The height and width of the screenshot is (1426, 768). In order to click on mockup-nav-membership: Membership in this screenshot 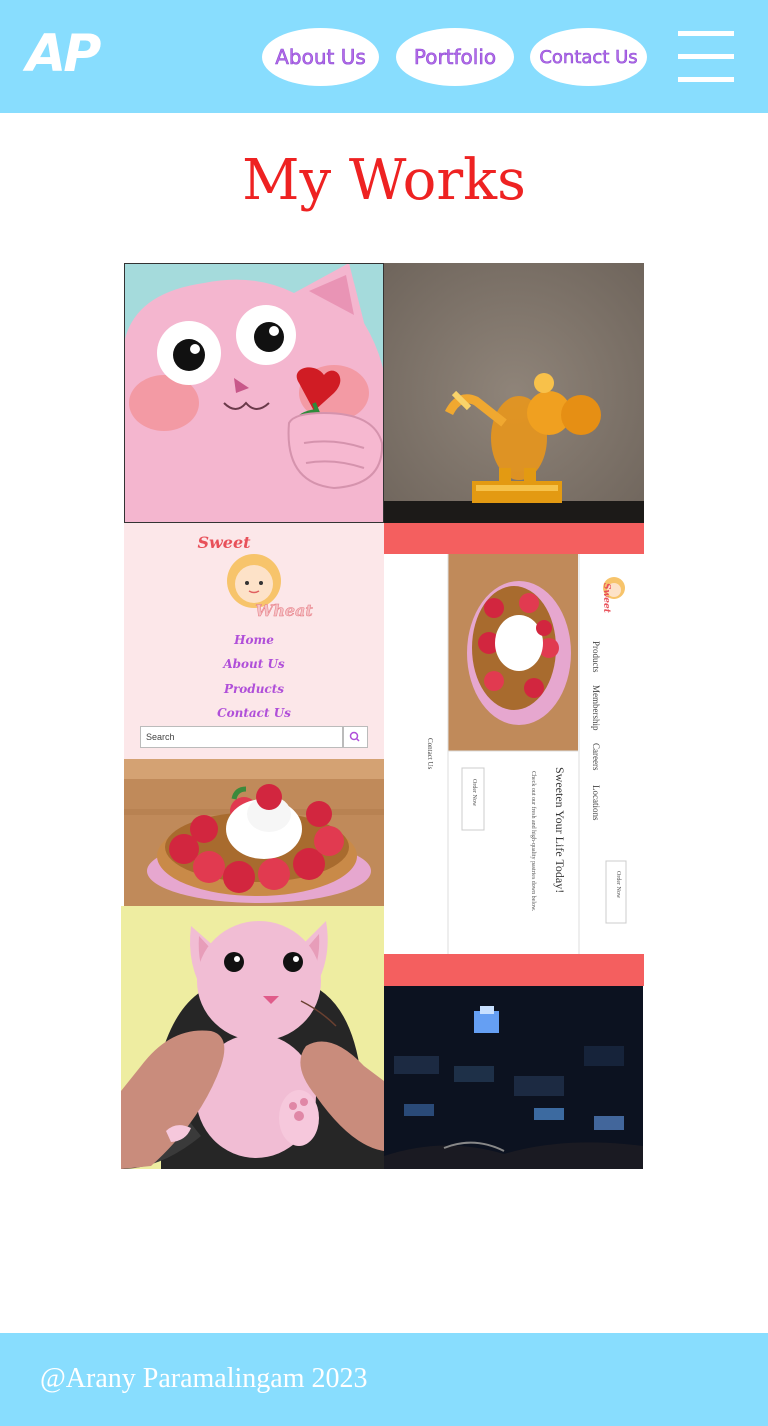, I will do `click(596, 708)`.